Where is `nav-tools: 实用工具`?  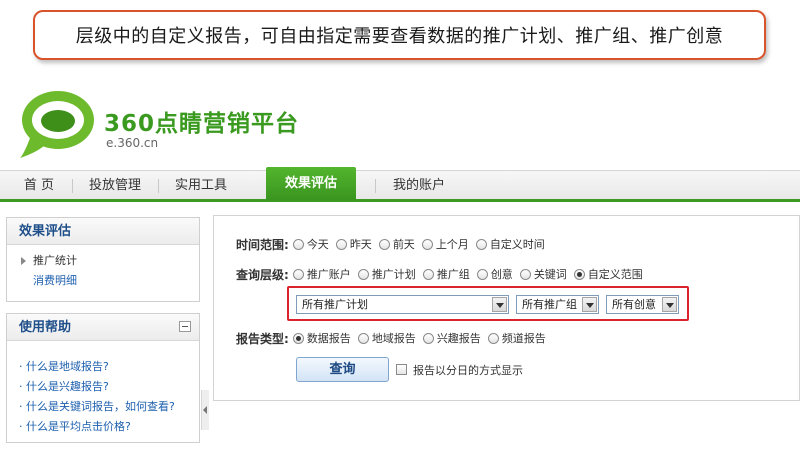
nav-tools: 实用工具 is located at coordinates (201, 185).